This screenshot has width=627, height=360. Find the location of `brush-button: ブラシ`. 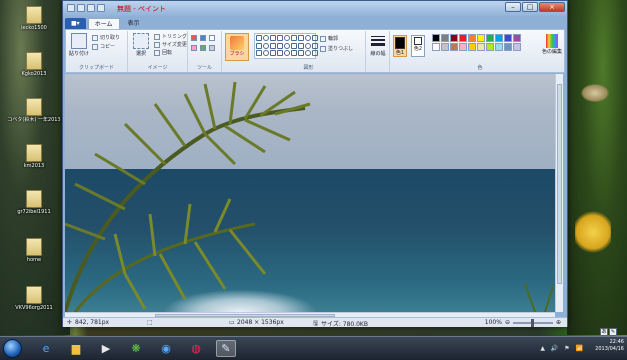

brush-button: ブラシ is located at coordinates (237, 47).